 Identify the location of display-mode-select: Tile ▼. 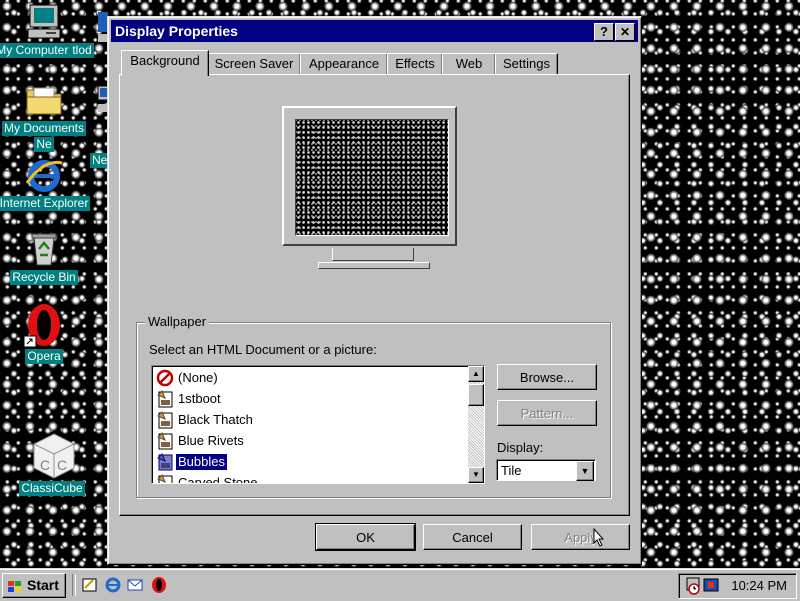
(546, 470).